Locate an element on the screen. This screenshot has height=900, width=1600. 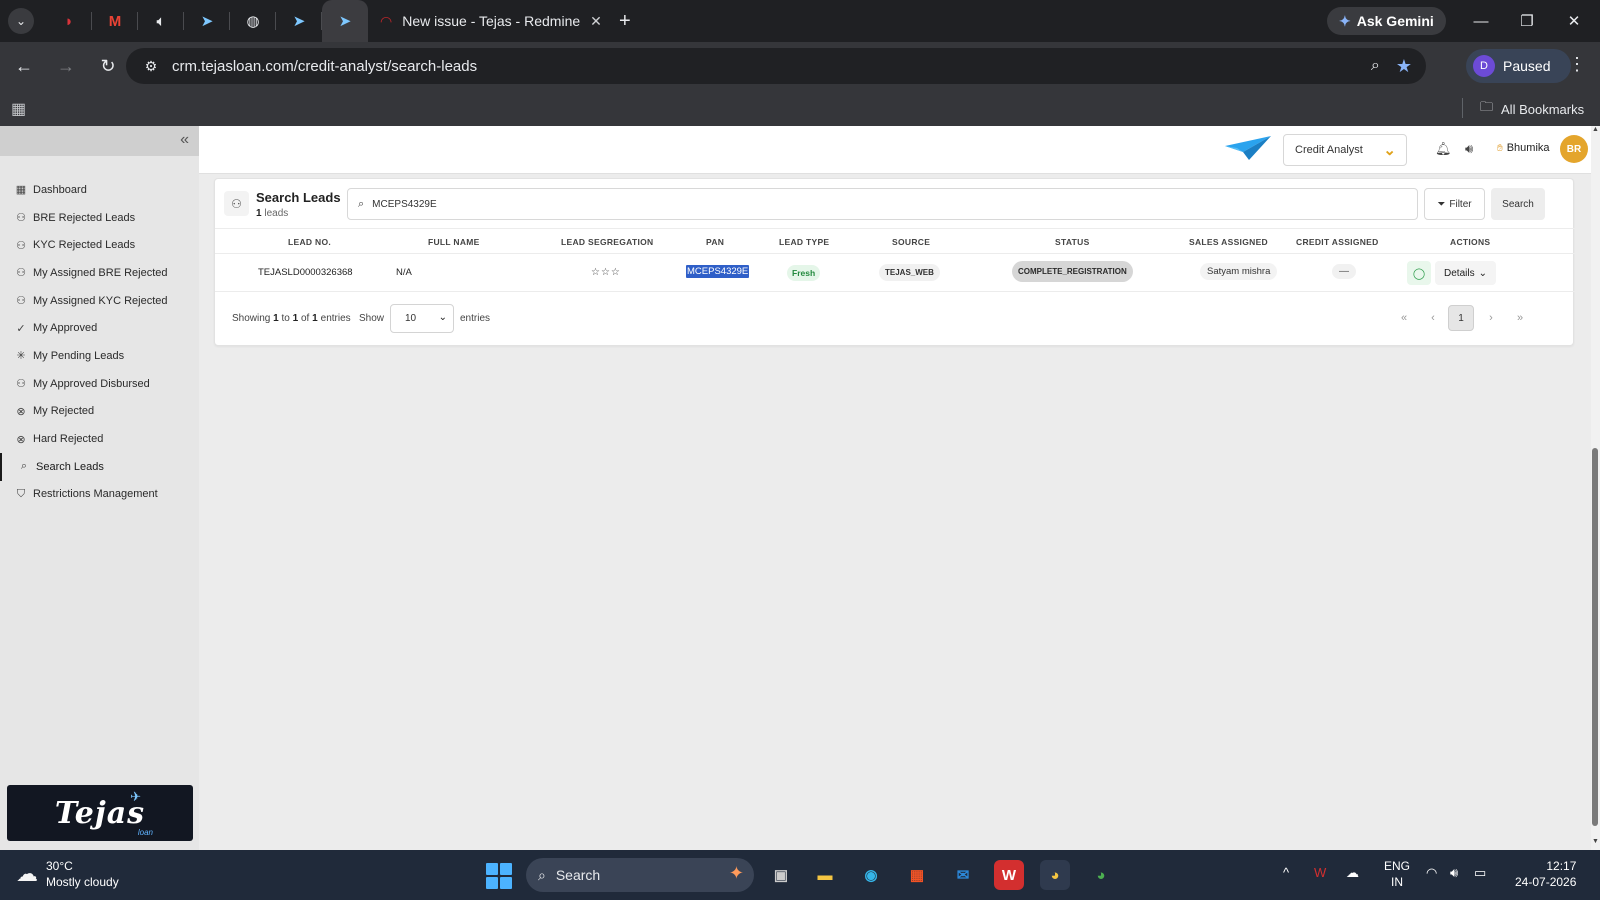
col-lead-segregation: LEAD SEGREGATION is located at coordinates (607, 242).